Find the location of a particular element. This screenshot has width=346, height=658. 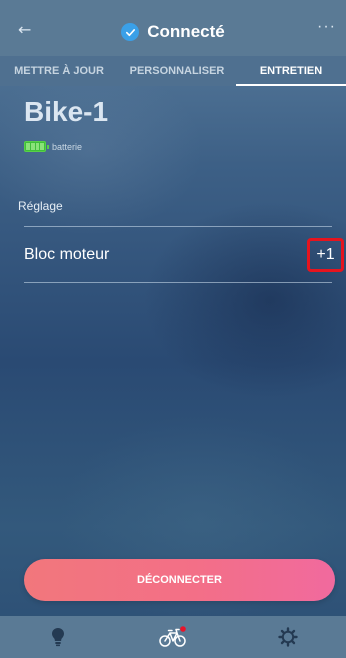

tab-update: METTRE À JOUR is located at coordinates (59, 71).